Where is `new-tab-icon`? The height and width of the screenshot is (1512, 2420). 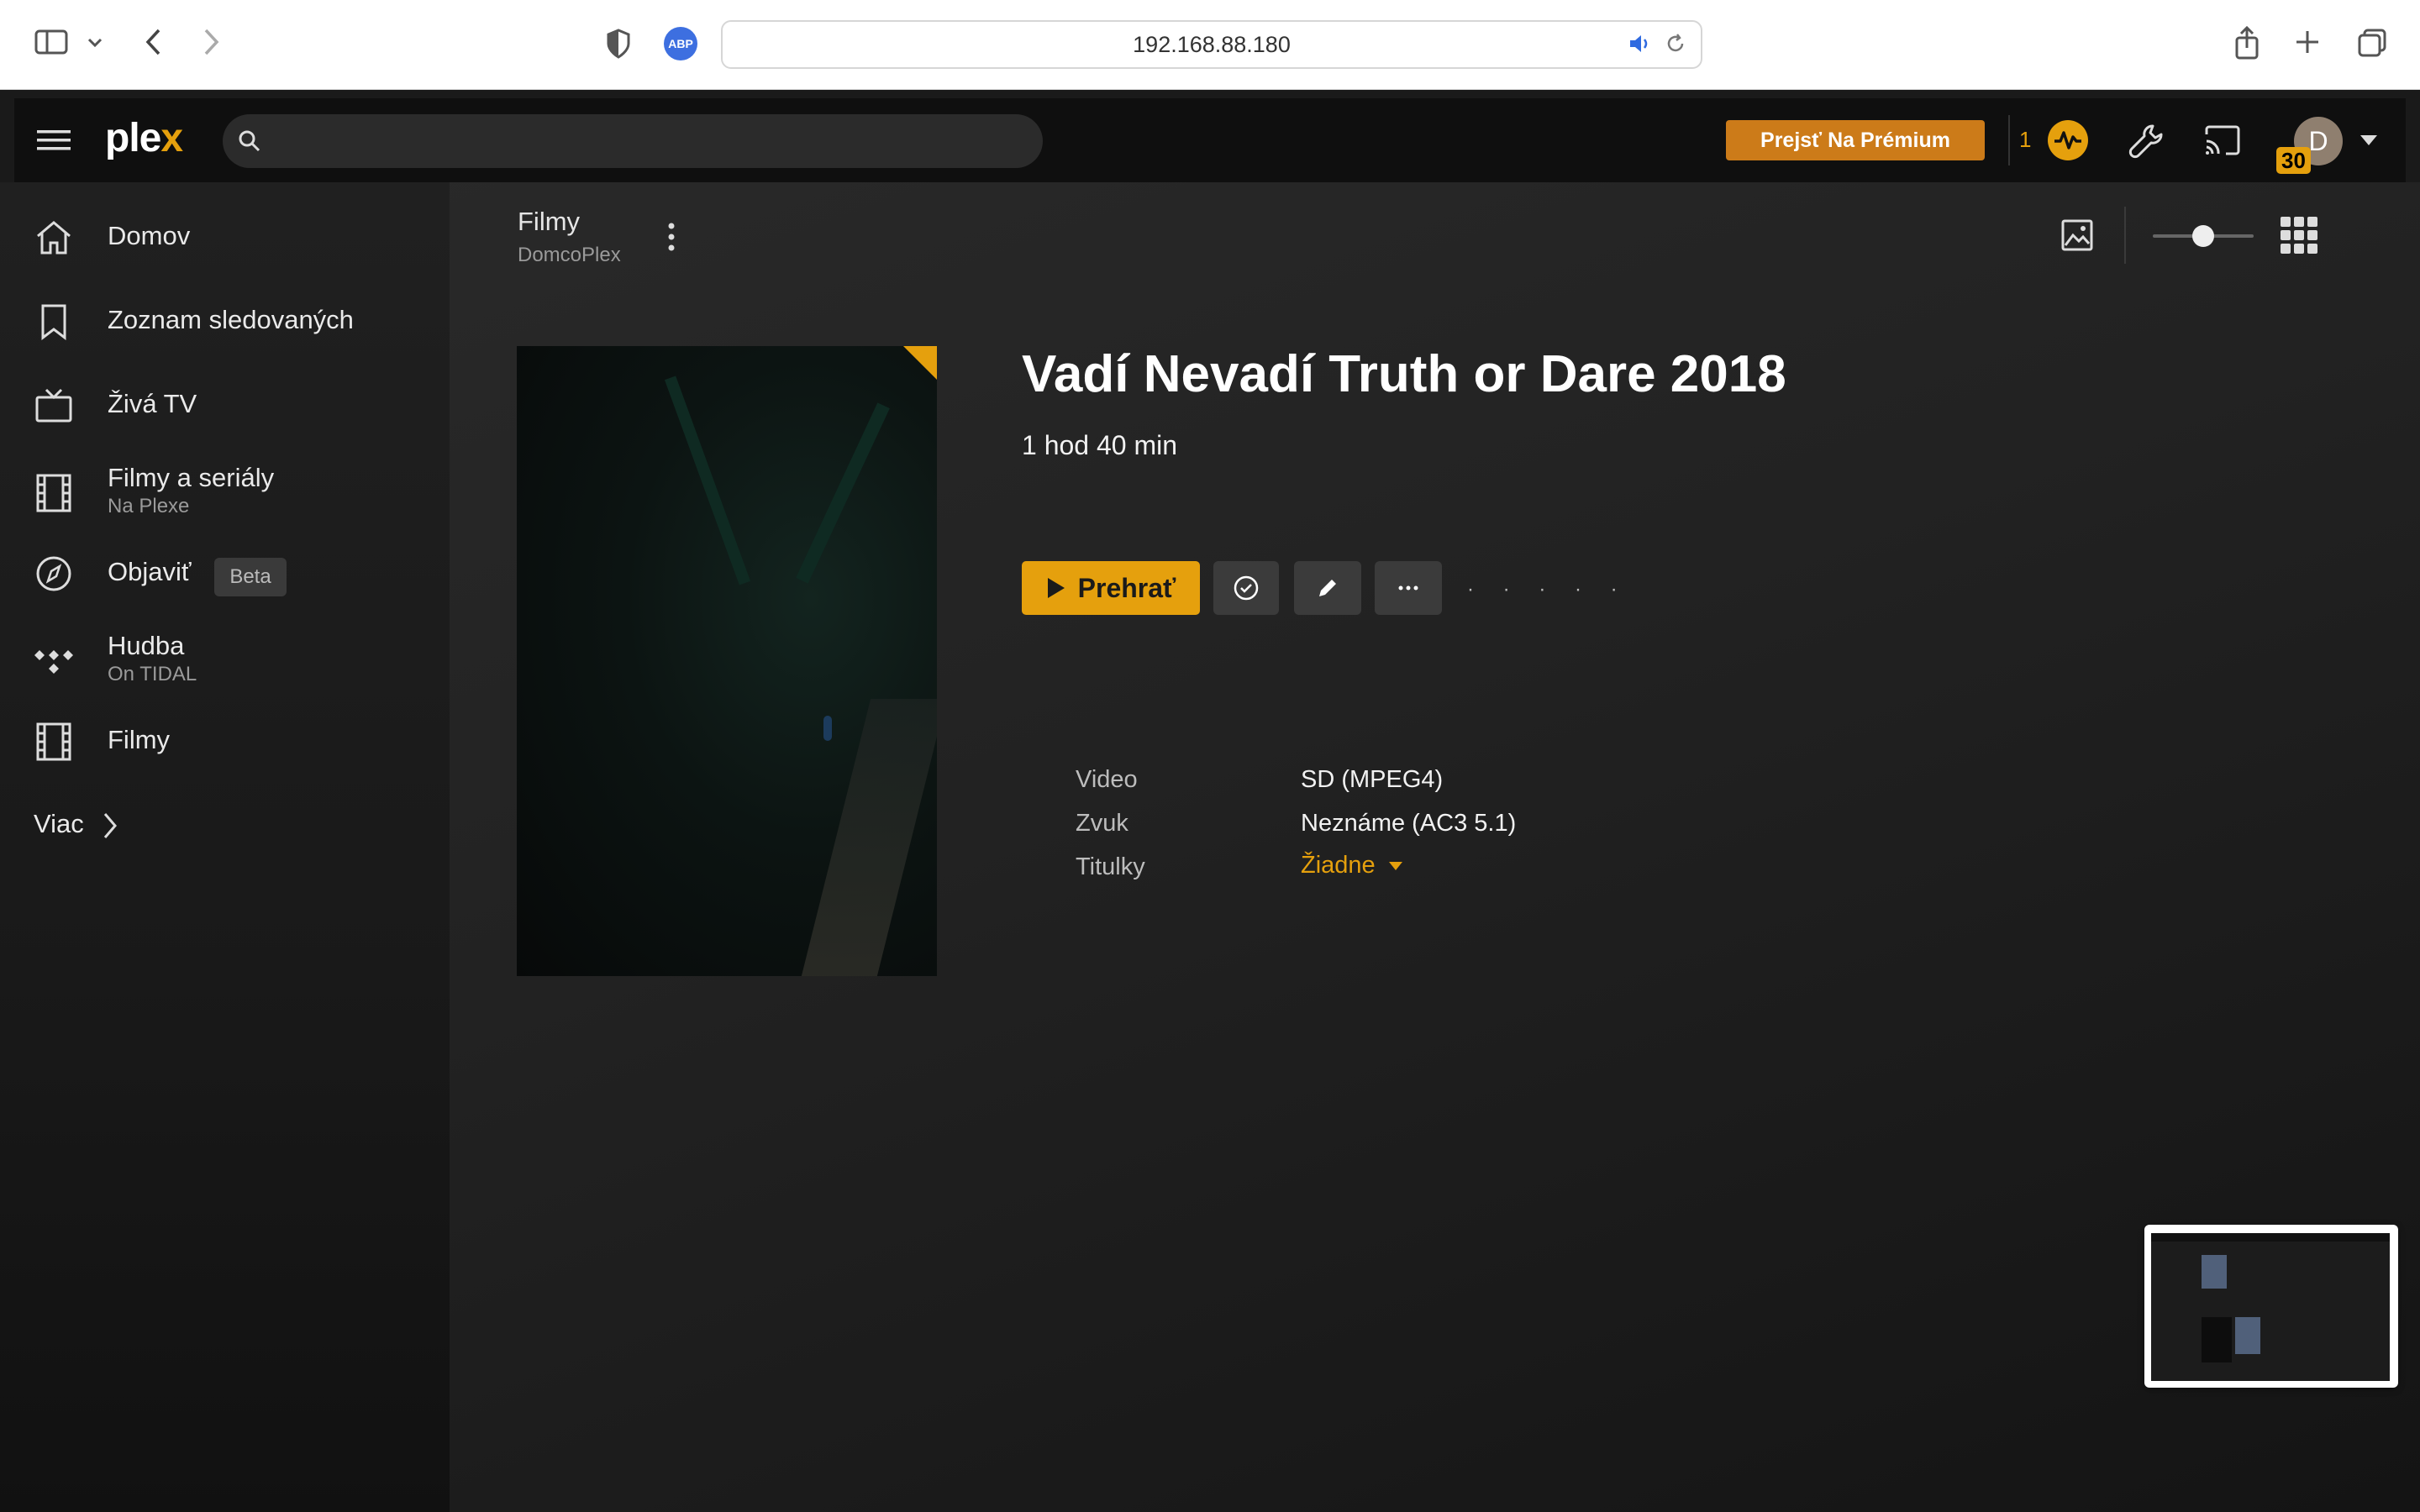 new-tab-icon is located at coordinates (2307, 42).